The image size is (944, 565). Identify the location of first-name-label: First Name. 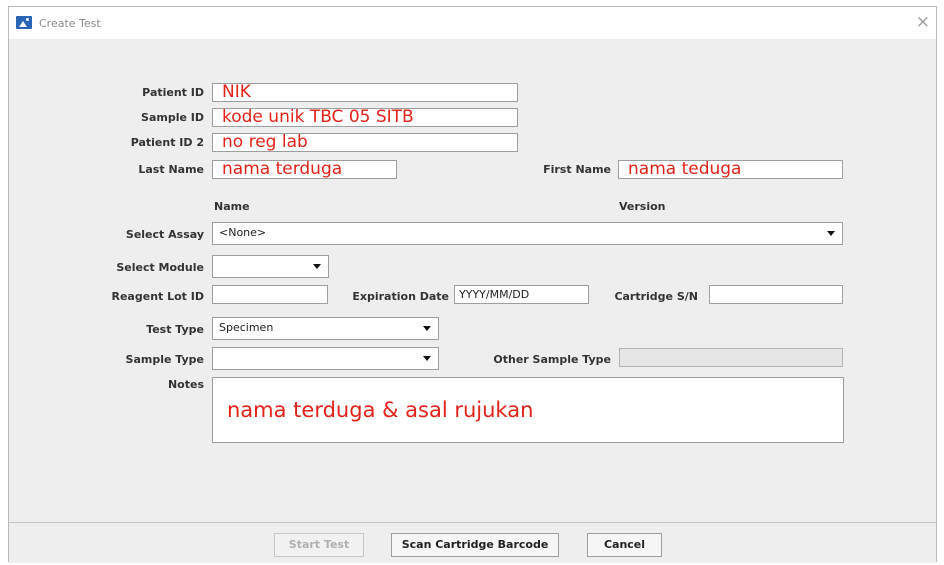
(577, 169).